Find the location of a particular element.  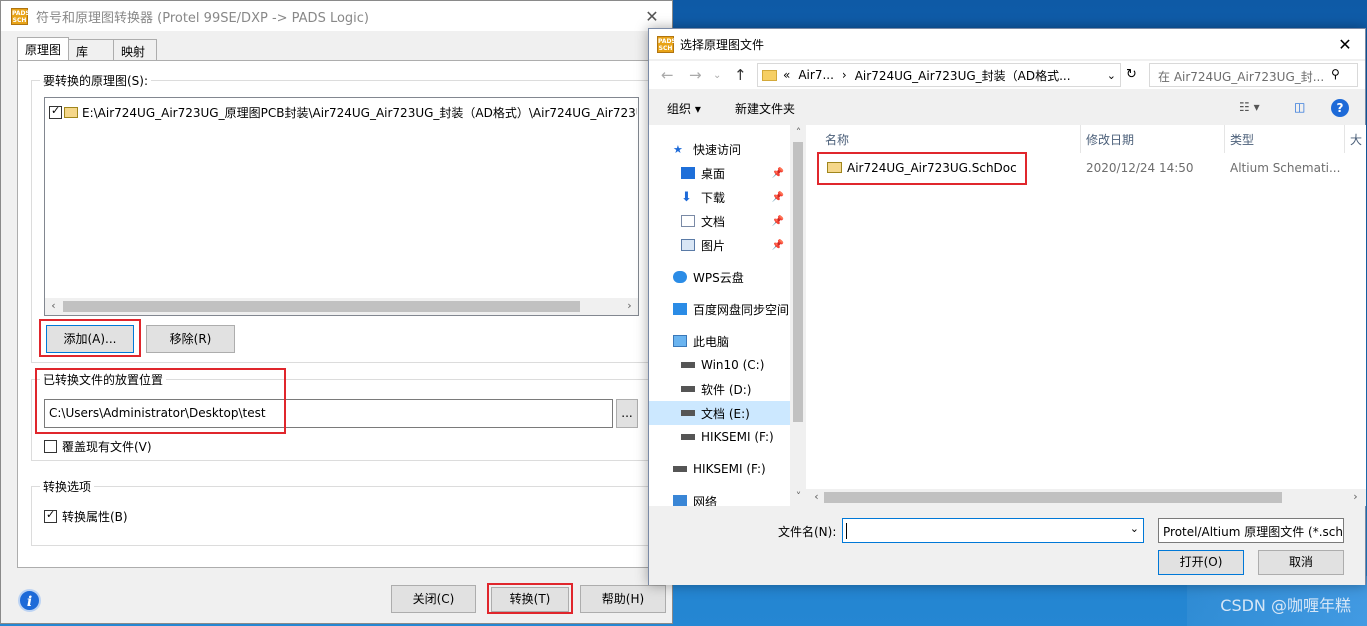

recent-dropdown-icon: ⌄ is located at coordinates (717, 75).